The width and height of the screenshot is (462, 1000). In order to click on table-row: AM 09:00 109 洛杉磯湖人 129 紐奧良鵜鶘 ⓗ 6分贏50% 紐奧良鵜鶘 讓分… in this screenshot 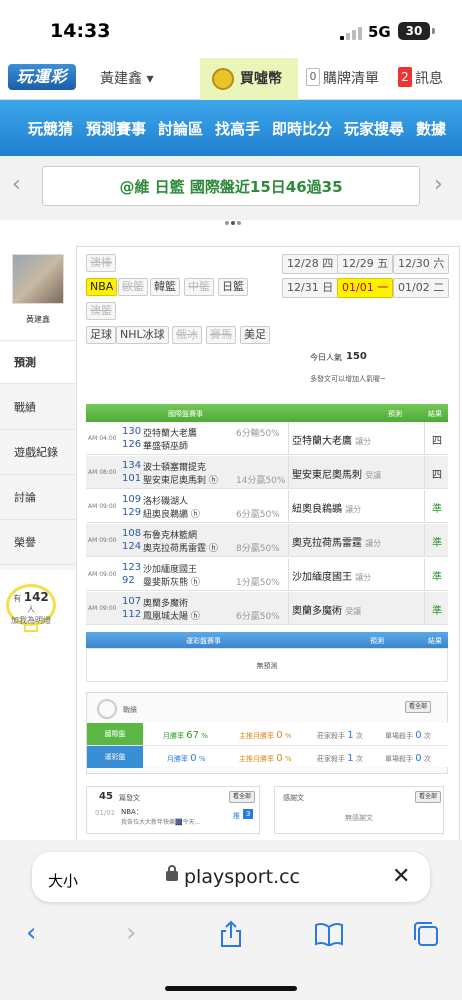, I will do `click(267, 506)`.